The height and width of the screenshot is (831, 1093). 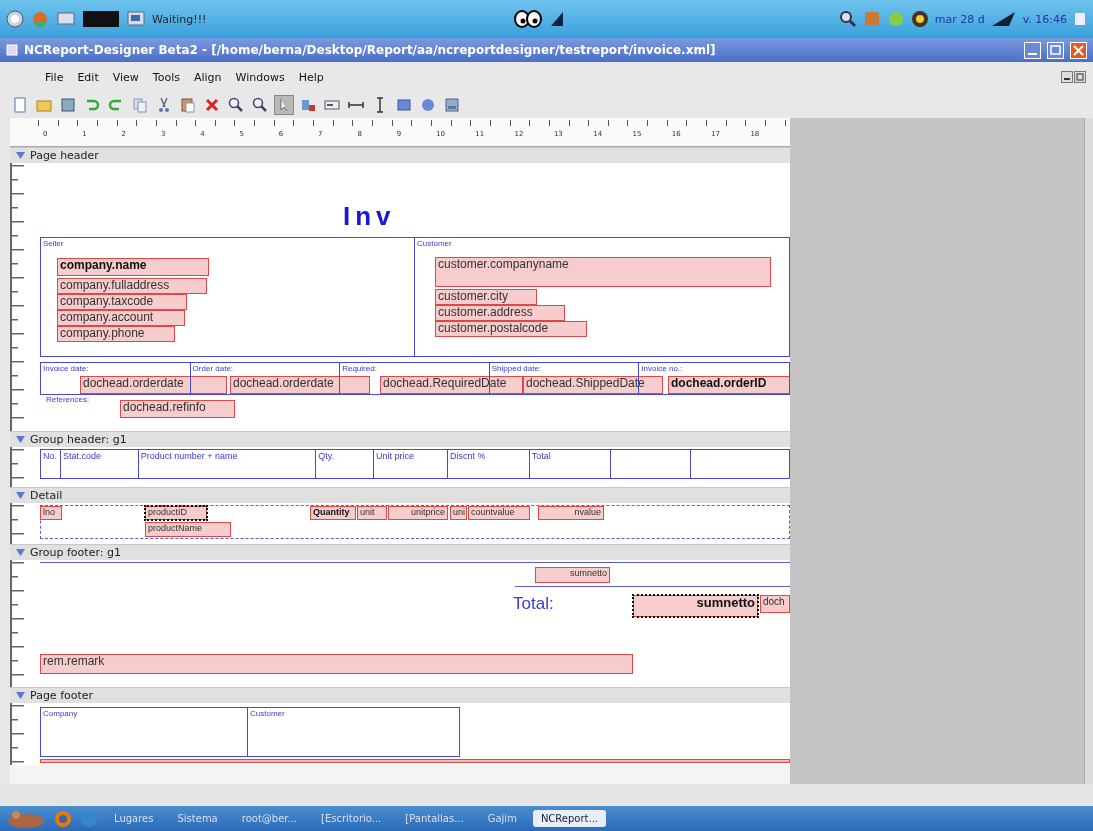 What do you see at coordinates (61, 714) in the screenshot?
I see `label-text: Company` at bounding box center [61, 714].